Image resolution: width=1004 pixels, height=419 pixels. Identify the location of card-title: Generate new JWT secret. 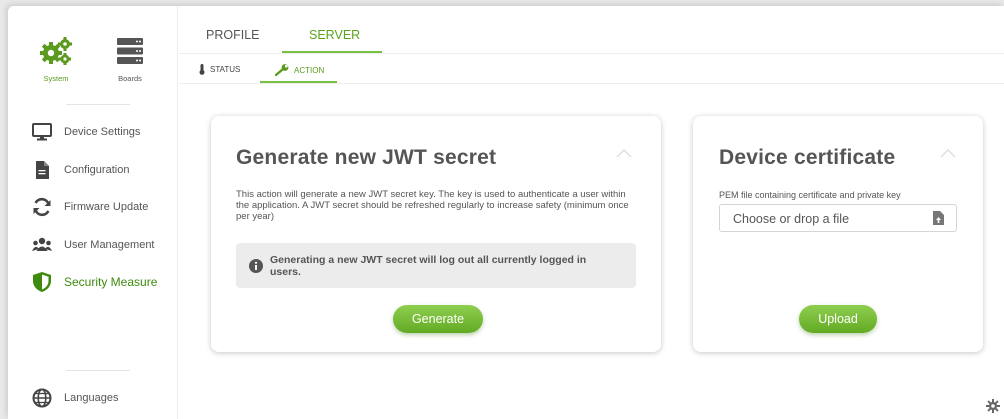
(366, 157).